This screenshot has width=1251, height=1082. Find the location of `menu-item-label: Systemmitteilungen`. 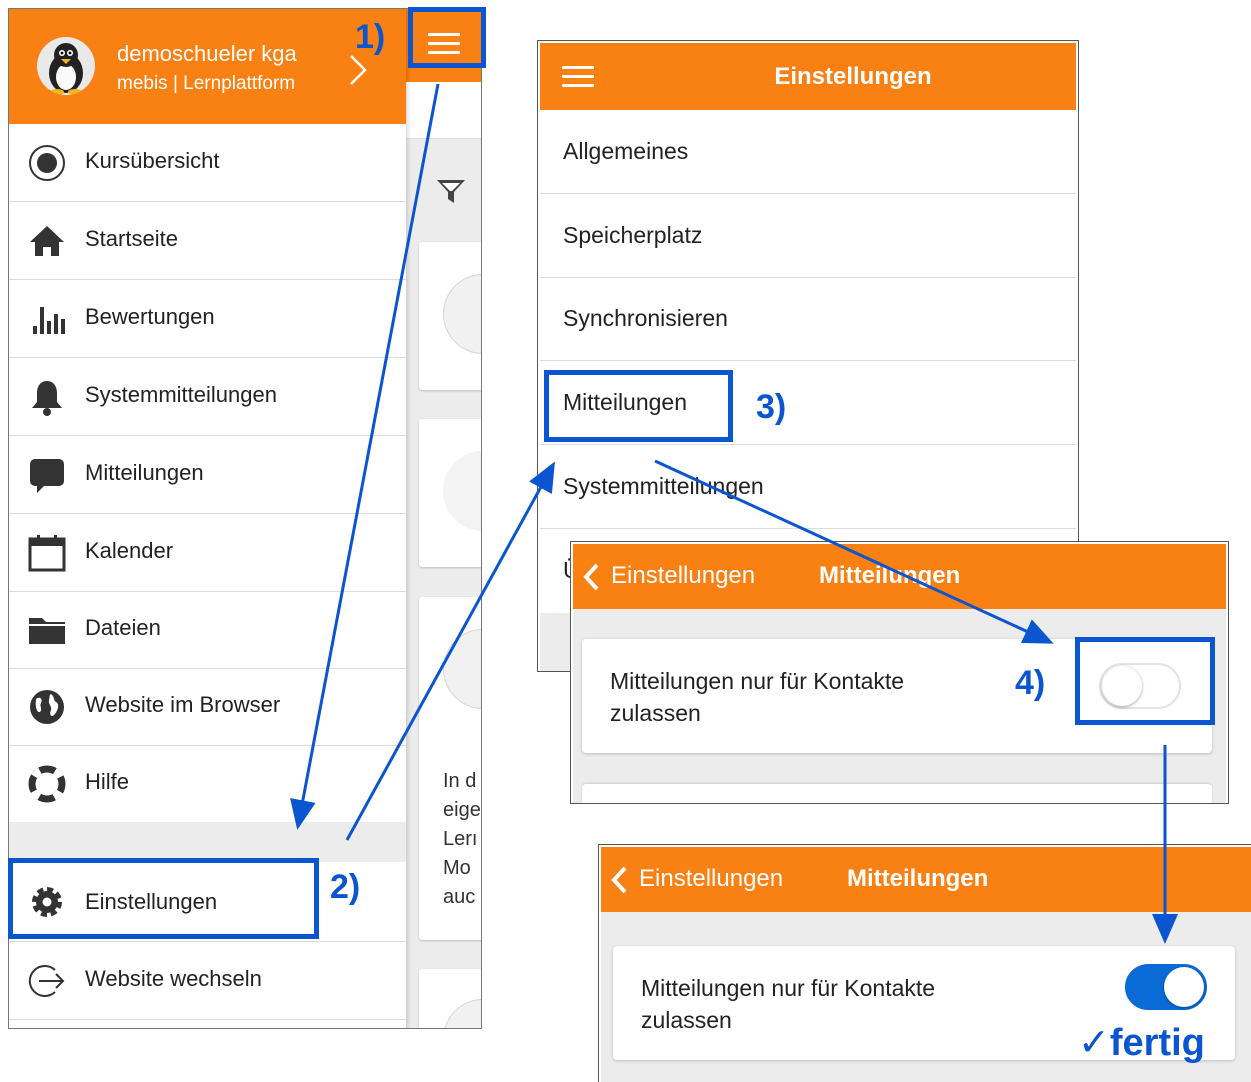

menu-item-label: Systemmitteilungen is located at coordinates (181, 394).